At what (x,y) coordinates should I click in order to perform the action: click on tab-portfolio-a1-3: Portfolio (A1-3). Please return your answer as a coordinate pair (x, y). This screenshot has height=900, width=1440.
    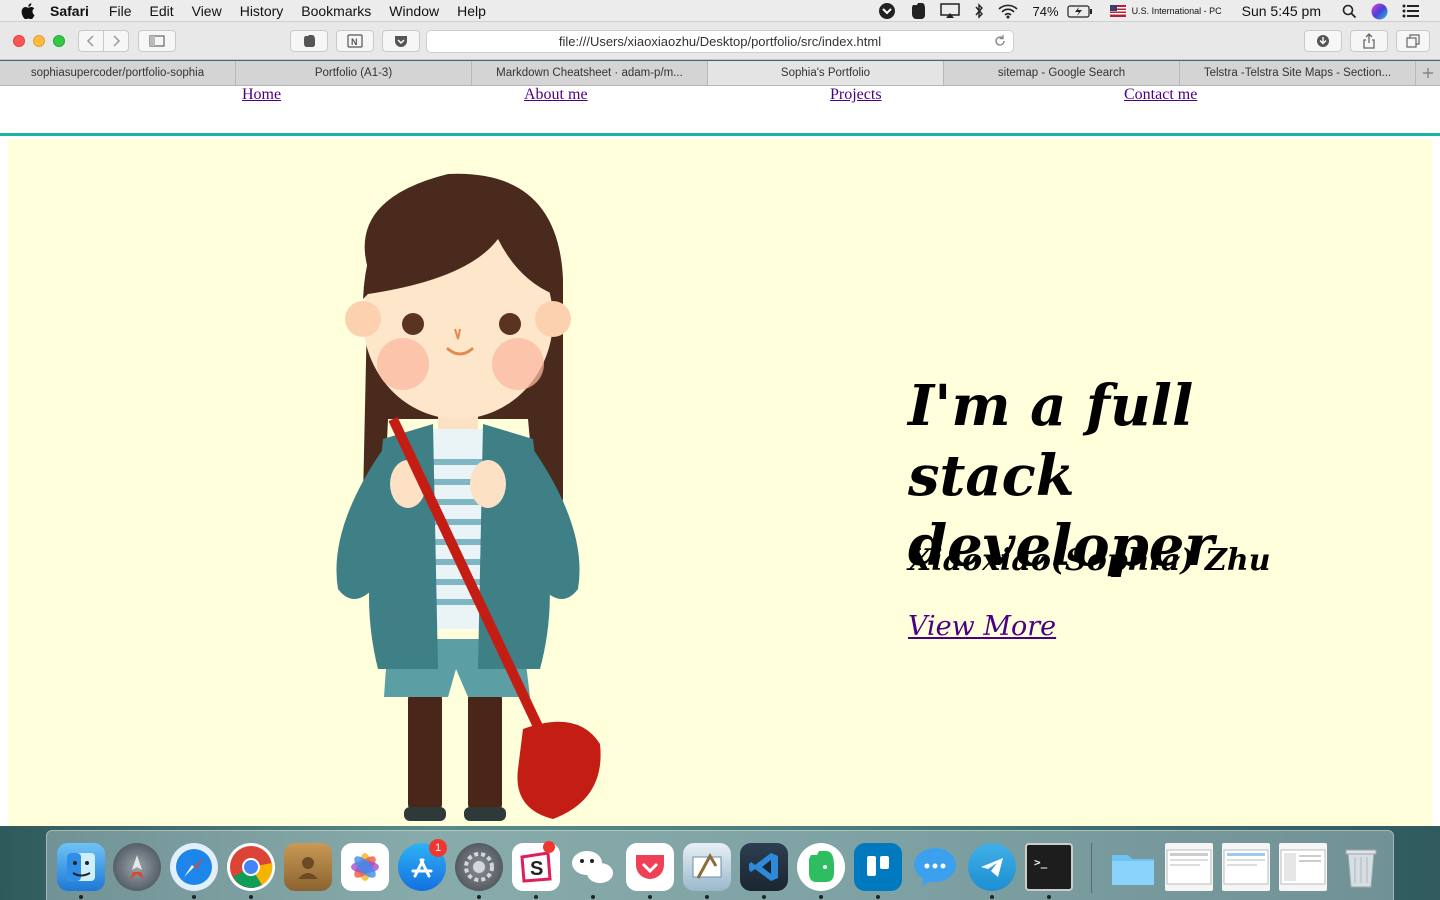
    Looking at the image, I should click on (354, 73).